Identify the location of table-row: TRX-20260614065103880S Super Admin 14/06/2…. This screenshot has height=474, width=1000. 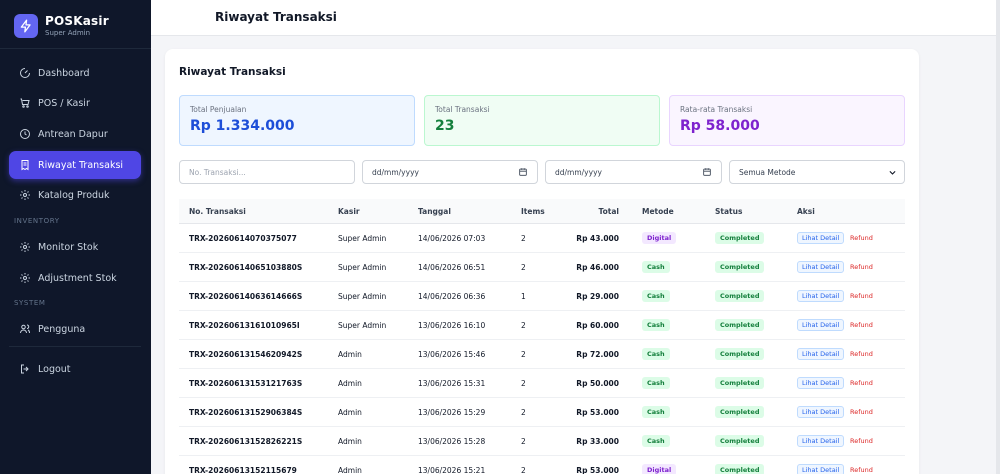
(542, 267).